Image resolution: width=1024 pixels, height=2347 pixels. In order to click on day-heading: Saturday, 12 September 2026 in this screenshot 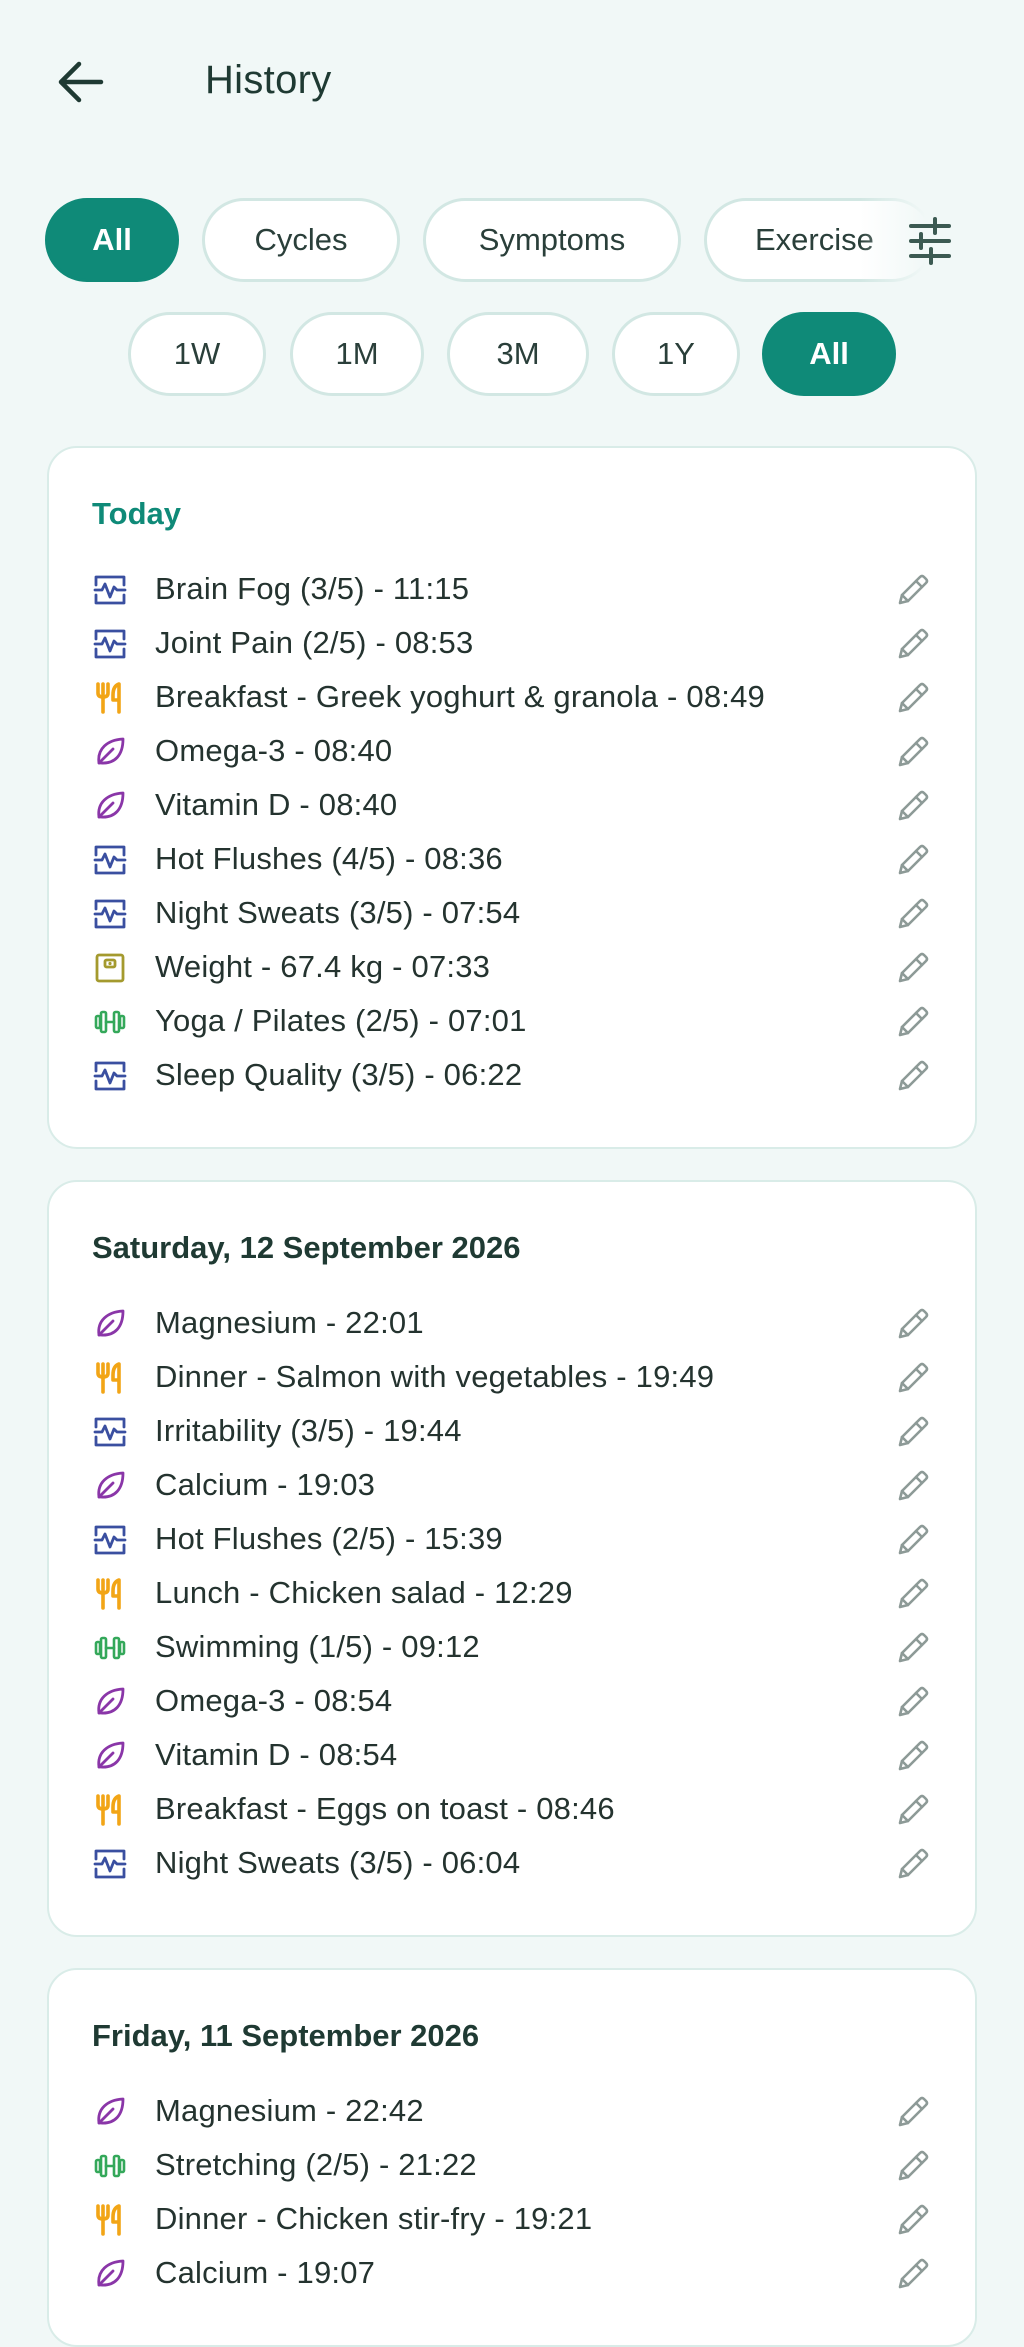, I will do `click(306, 1247)`.